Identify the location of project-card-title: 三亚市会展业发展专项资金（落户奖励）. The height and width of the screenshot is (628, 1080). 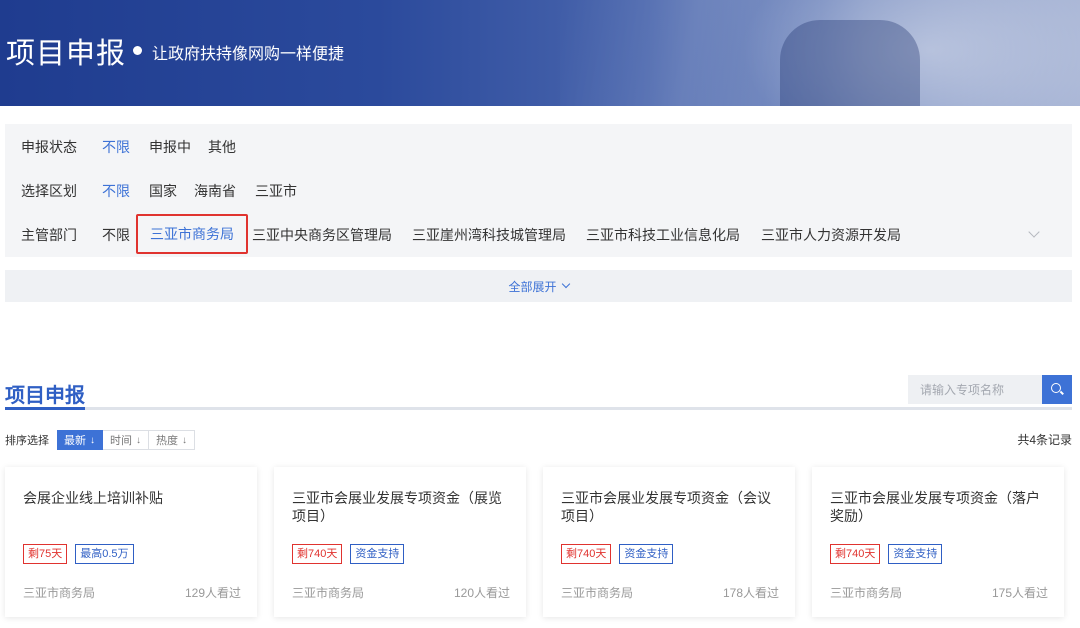
(935, 507).